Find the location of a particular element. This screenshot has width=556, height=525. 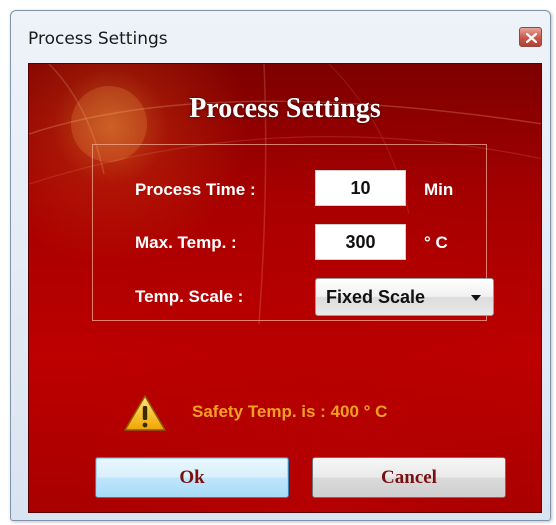

close-button is located at coordinates (530, 37).